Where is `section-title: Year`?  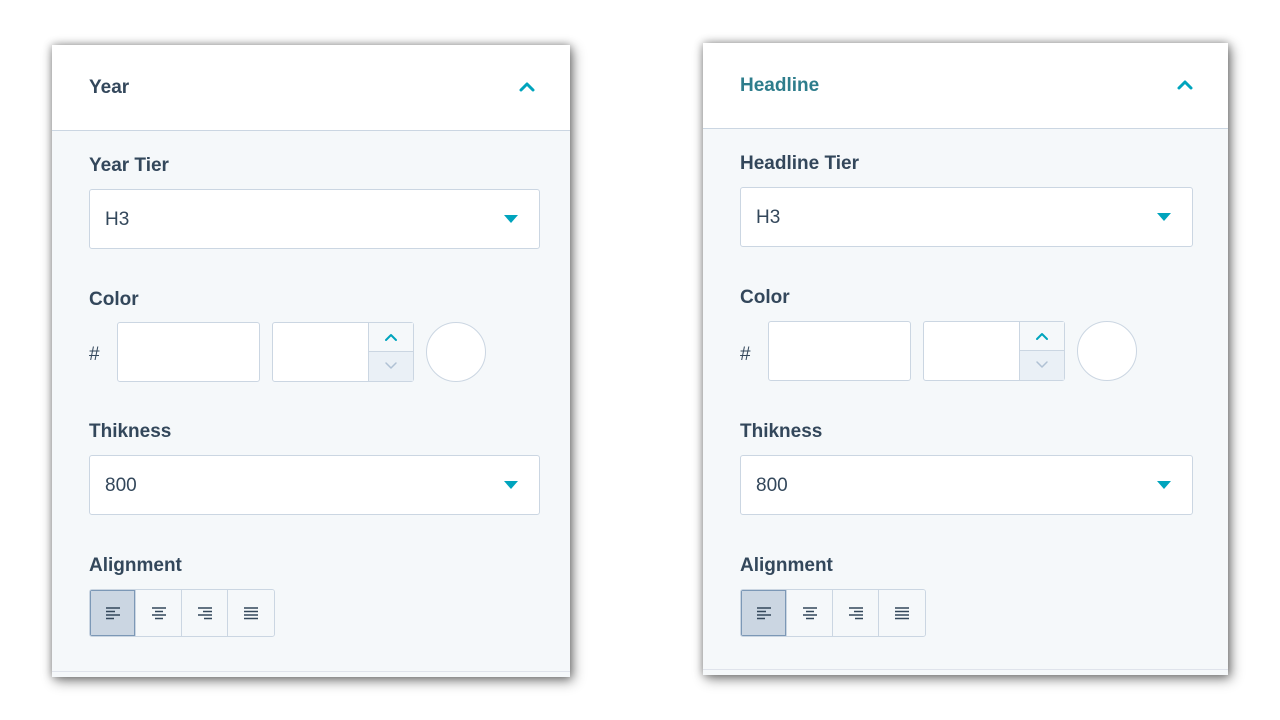 section-title: Year is located at coordinates (109, 87).